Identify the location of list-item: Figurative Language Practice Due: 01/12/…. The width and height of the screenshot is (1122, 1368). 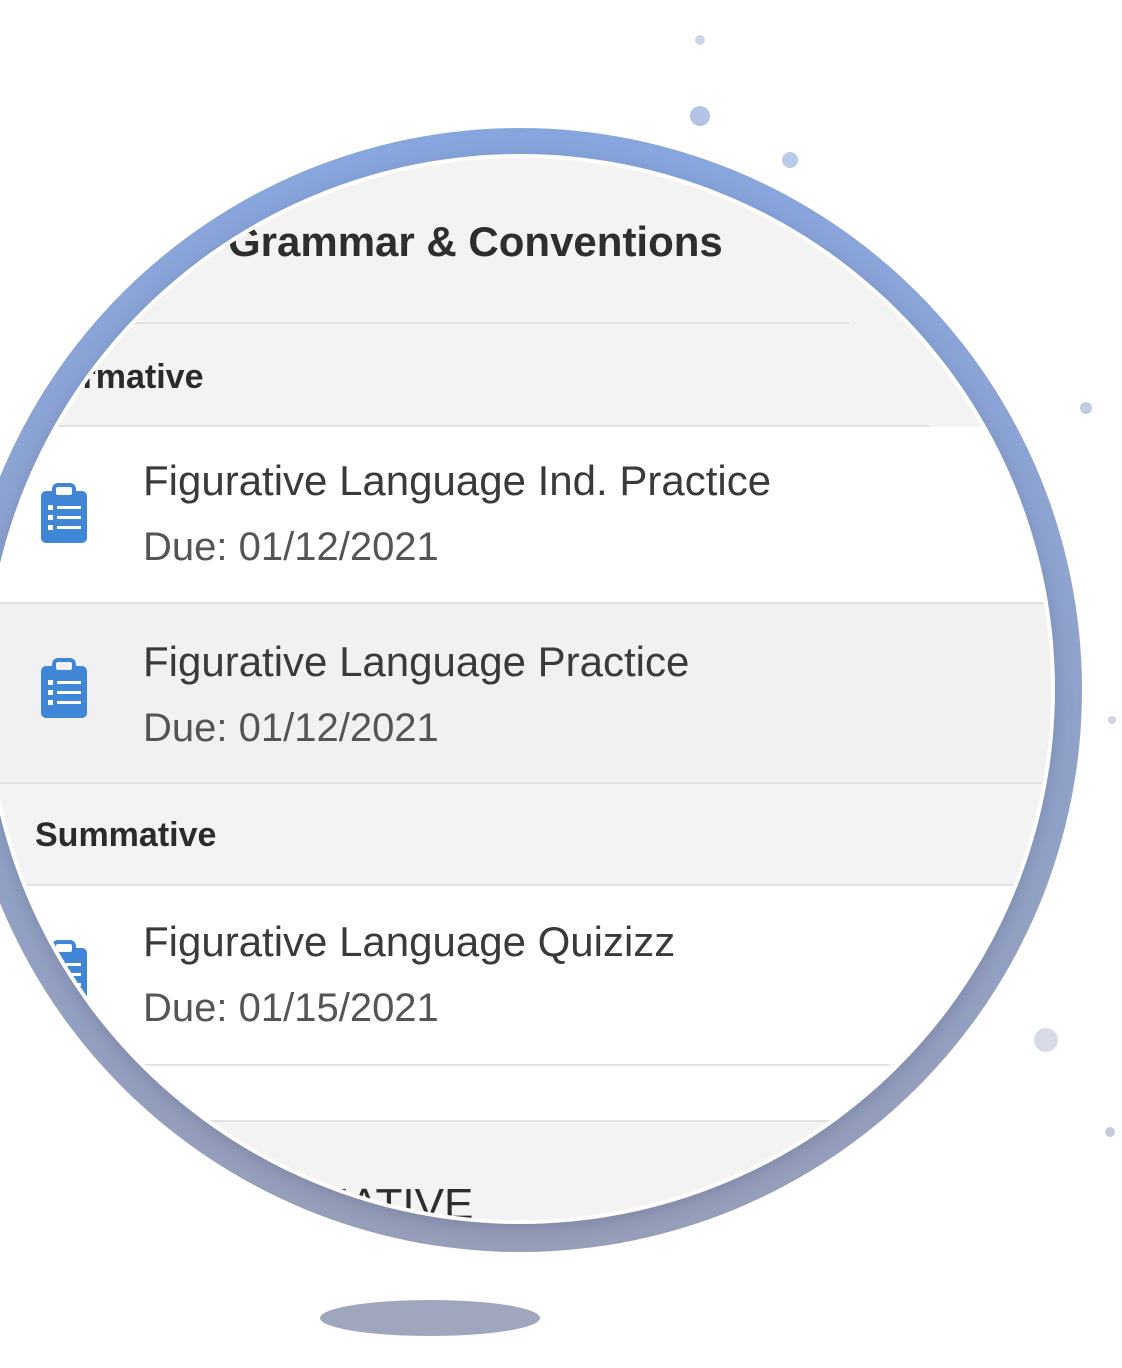
(525, 693).